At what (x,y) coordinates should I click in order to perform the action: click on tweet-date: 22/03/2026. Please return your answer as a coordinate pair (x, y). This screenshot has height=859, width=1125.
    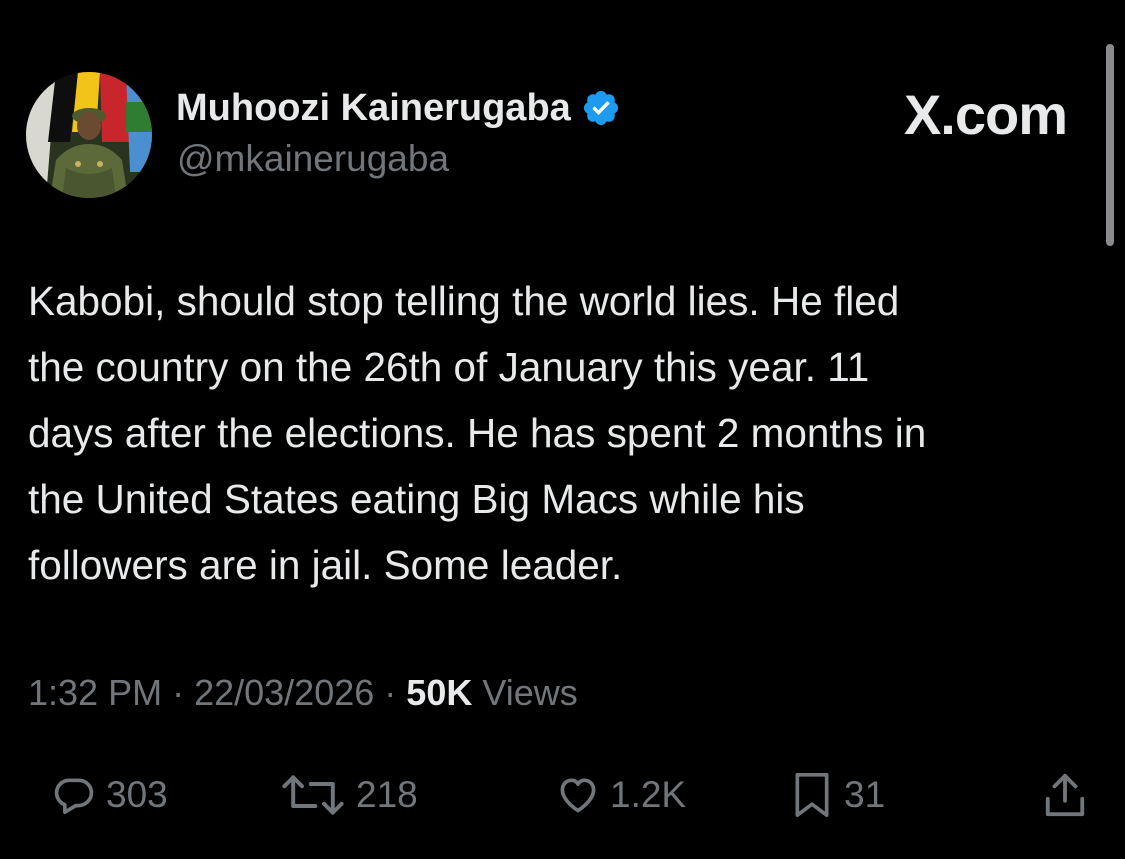
    Looking at the image, I should click on (284, 692).